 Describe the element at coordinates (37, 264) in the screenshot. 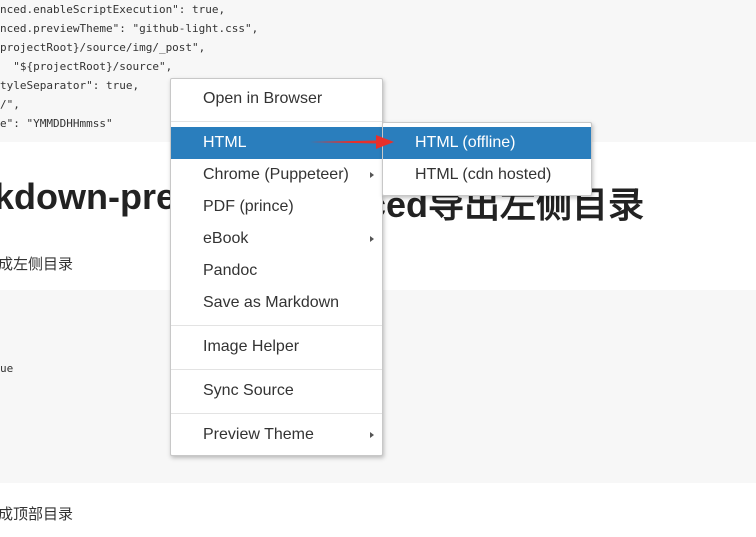

I see `paragraph: 成左侧目录` at that location.